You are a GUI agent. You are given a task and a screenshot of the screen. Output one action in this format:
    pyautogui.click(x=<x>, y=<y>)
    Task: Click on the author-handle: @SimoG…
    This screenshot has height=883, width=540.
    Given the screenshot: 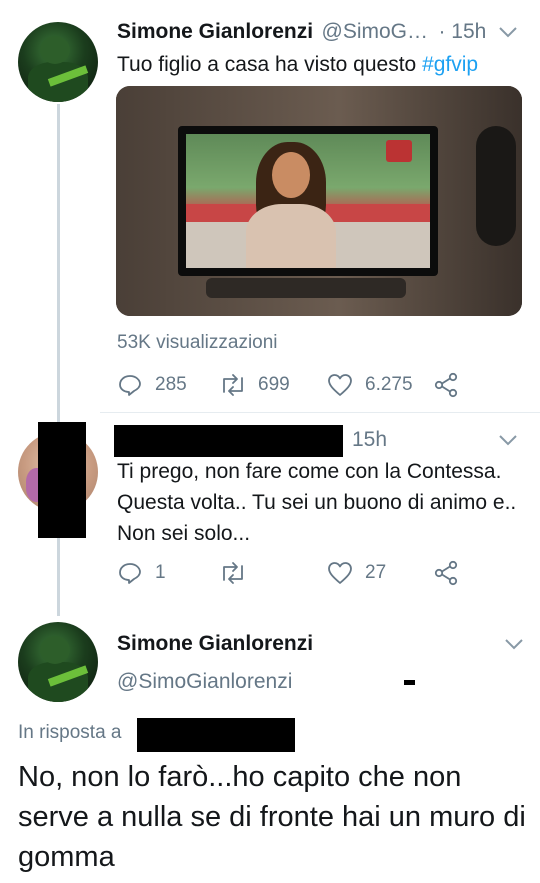 What is the action you would take?
    pyautogui.click(x=375, y=31)
    